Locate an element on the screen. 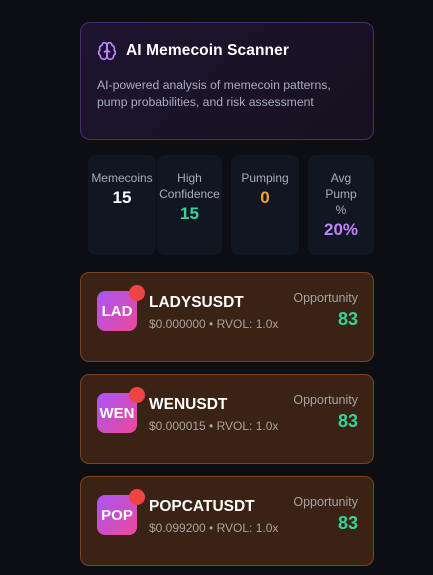  coin-meta: $0.099200 • RVOL: 1.0x is located at coordinates (214, 528).